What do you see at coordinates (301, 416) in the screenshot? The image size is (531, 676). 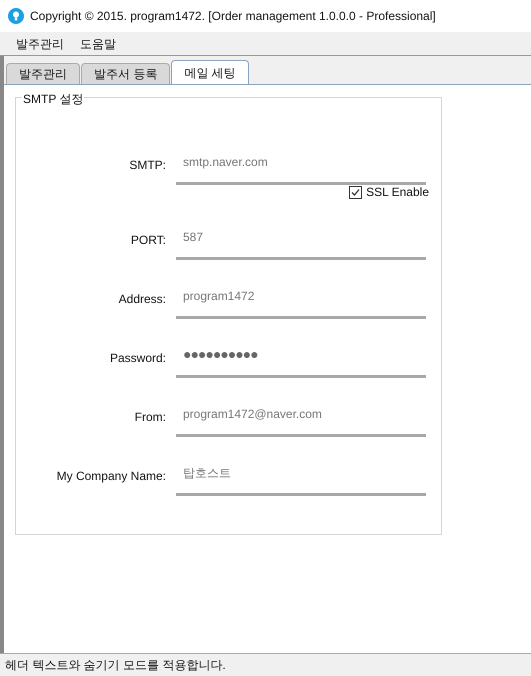 I see `input-field: program1472@naver.com` at bounding box center [301, 416].